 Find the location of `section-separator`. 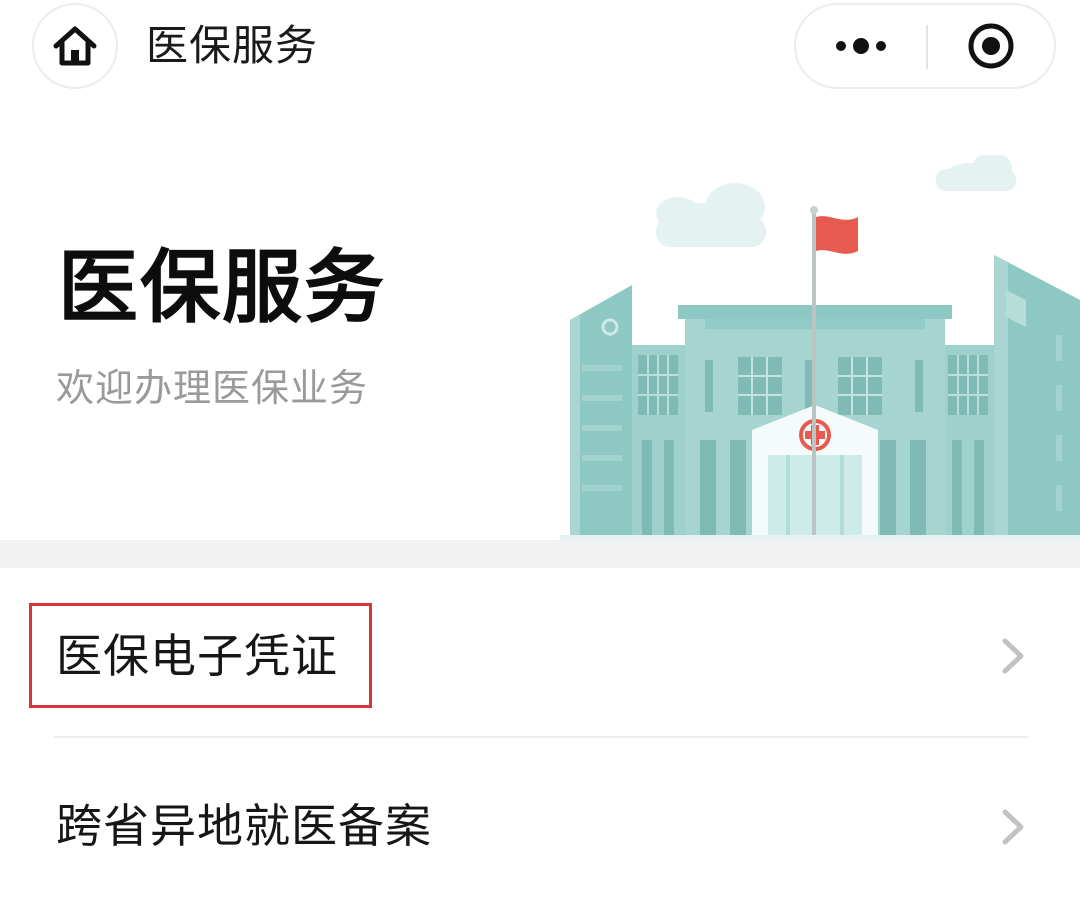

section-separator is located at coordinates (540, 554).